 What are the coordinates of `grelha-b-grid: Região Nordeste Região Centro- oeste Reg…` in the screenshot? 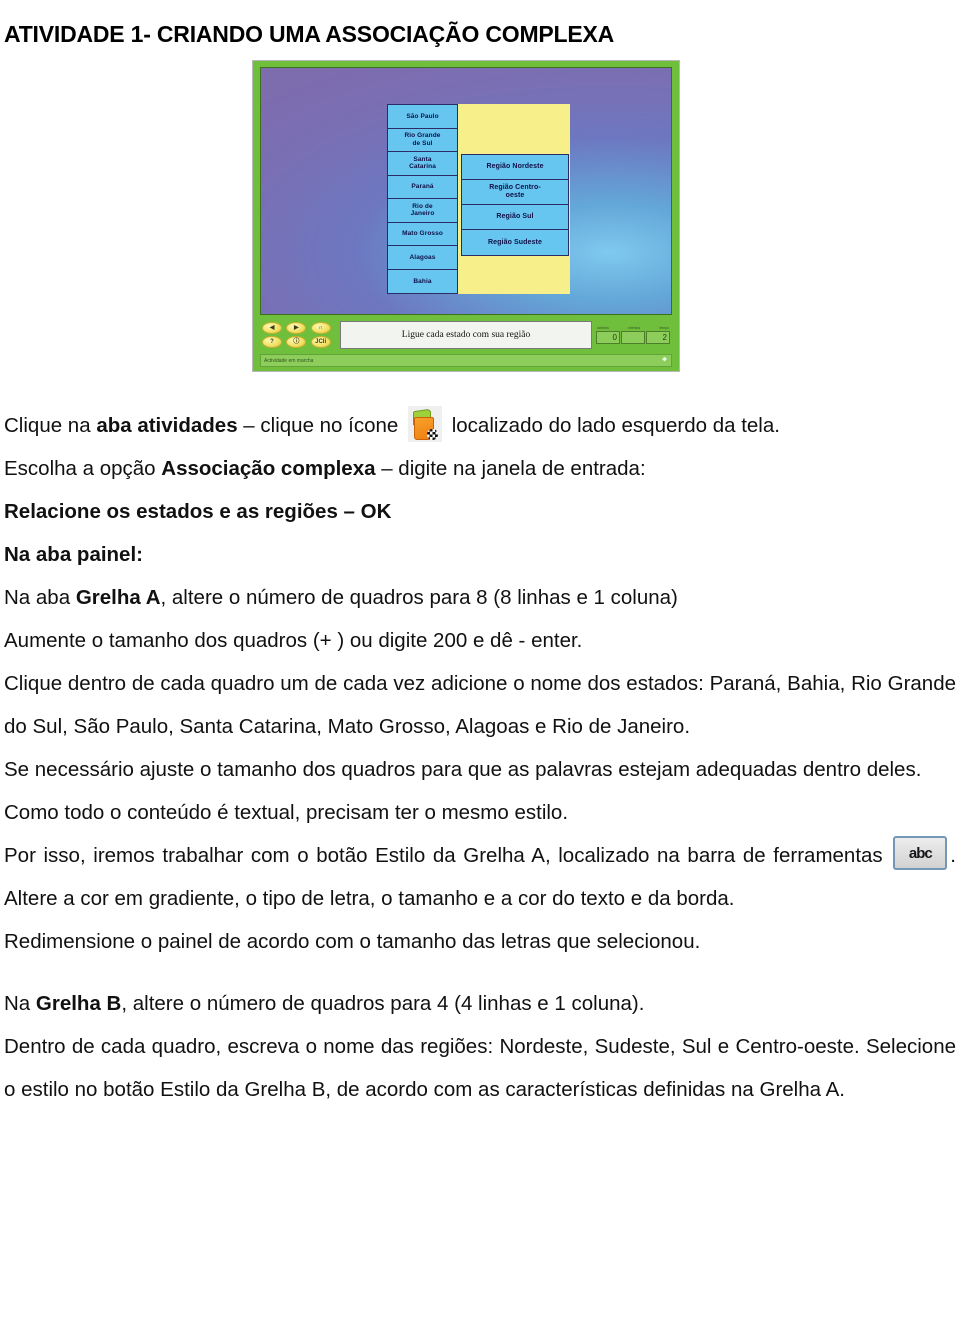 It's located at (515, 205).